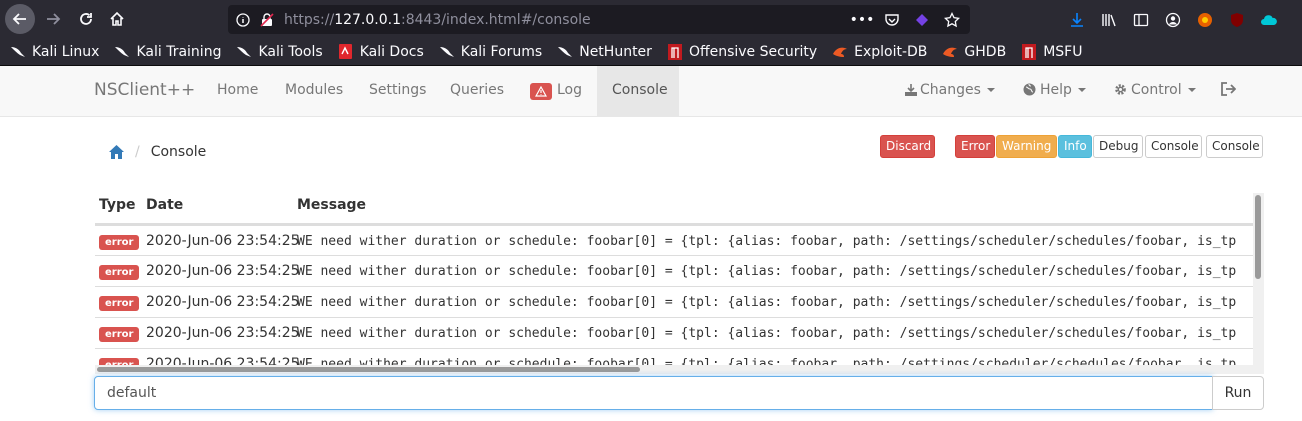 The height and width of the screenshot is (421, 1302). I want to click on nav-changes-label: Changes, so click(950, 90).